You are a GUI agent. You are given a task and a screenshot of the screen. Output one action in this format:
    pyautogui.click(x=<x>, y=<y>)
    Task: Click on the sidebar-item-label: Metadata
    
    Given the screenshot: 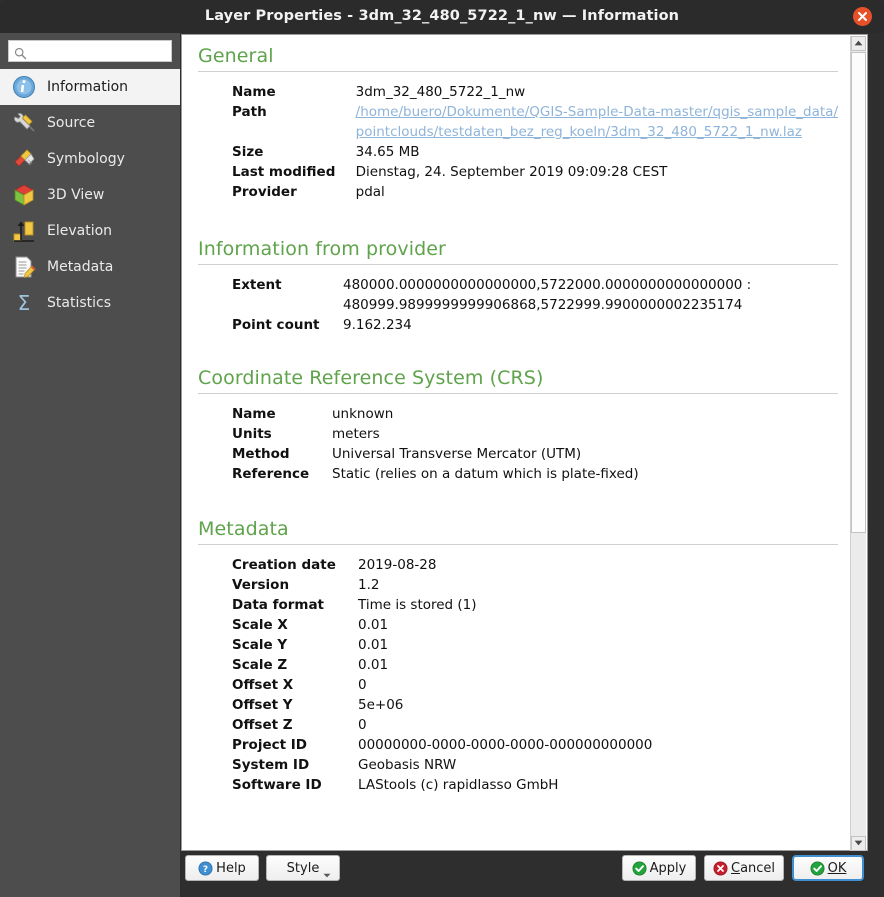 What is the action you would take?
    pyautogui.click(x=80, y=267)
    